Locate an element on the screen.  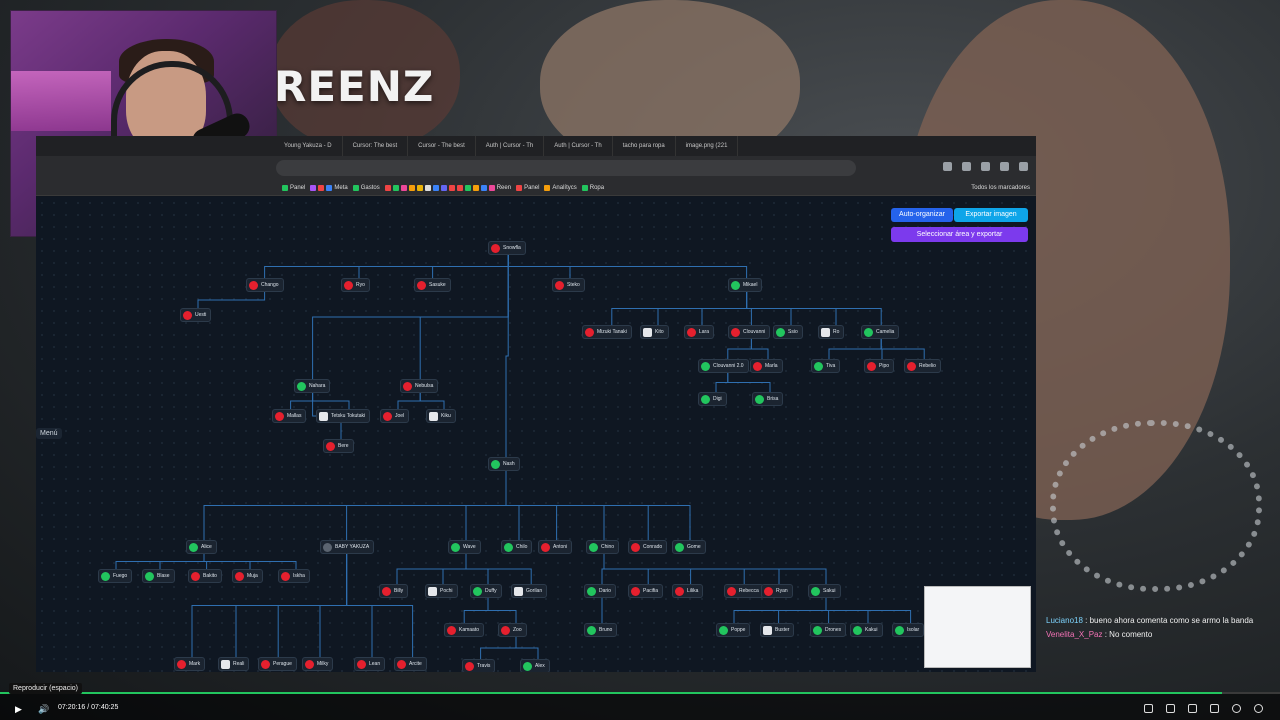
tree-node: Mark is located at coordinates (190, 664).